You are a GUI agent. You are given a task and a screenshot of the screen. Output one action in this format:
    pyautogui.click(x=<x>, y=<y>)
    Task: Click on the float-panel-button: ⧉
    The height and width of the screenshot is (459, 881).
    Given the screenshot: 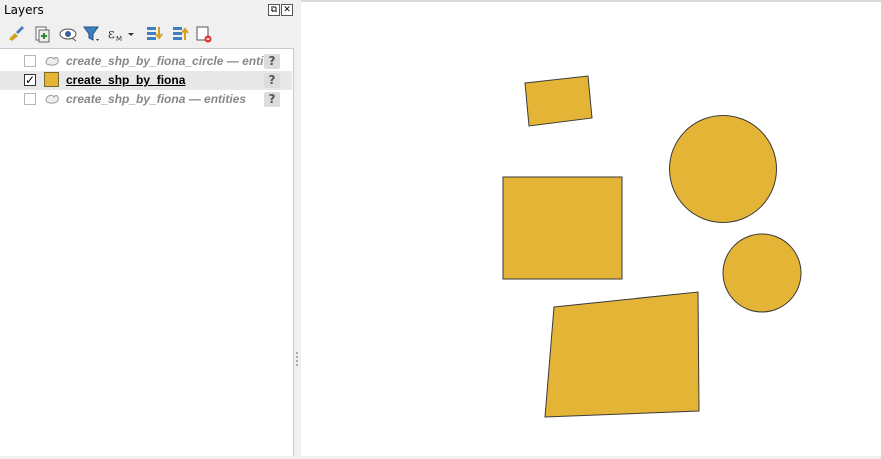 What is the action you would take?
    pyautogui.click(x=274, y=10)
    